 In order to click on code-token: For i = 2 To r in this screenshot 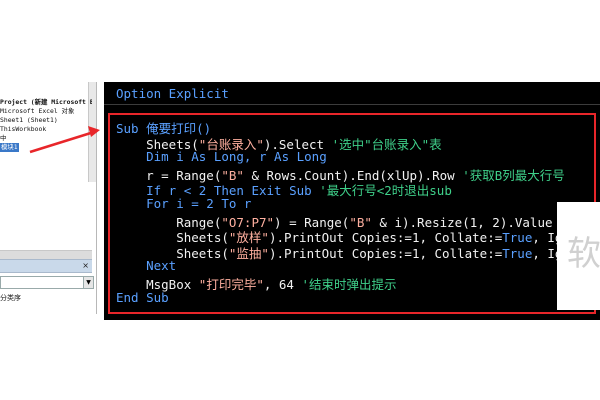, I will do `click(184, 203)`.